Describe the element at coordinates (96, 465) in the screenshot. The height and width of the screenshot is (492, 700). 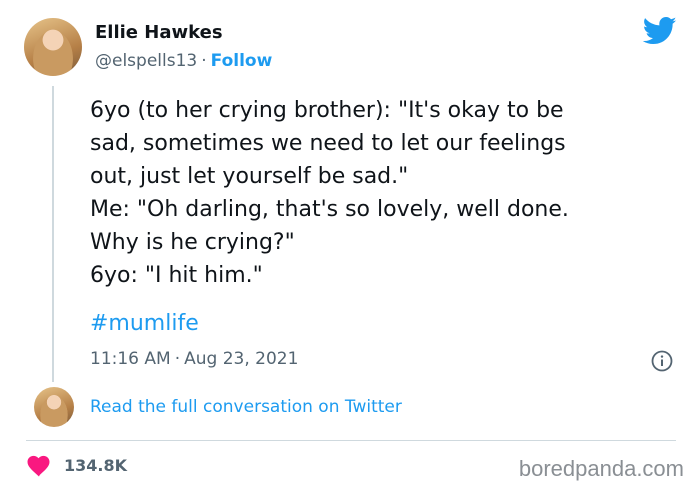
I see `like-count: 134.8K` at that location.